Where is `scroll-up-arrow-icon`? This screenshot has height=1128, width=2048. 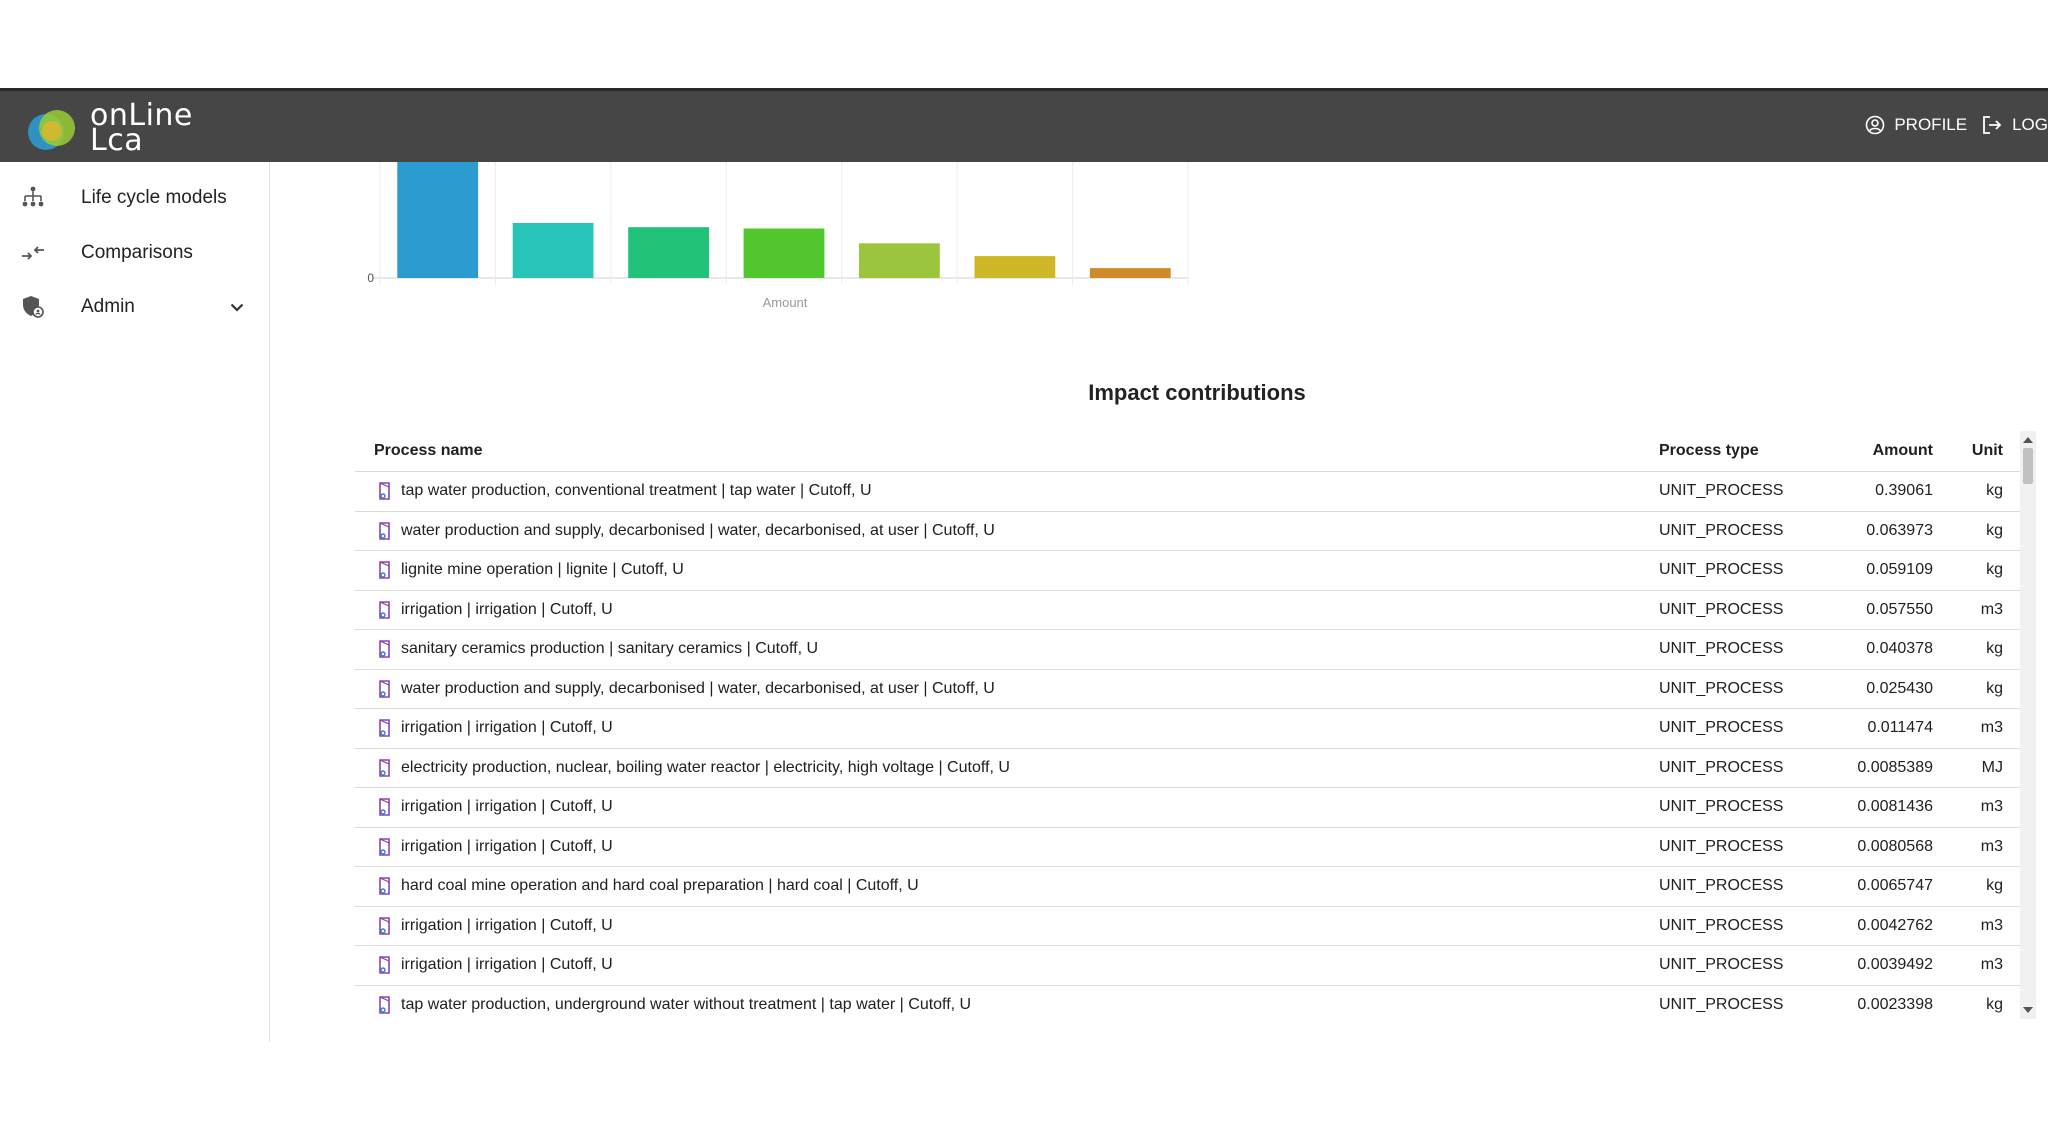 scroll-up-arrow-icon is located at coordinates (2028, 440).